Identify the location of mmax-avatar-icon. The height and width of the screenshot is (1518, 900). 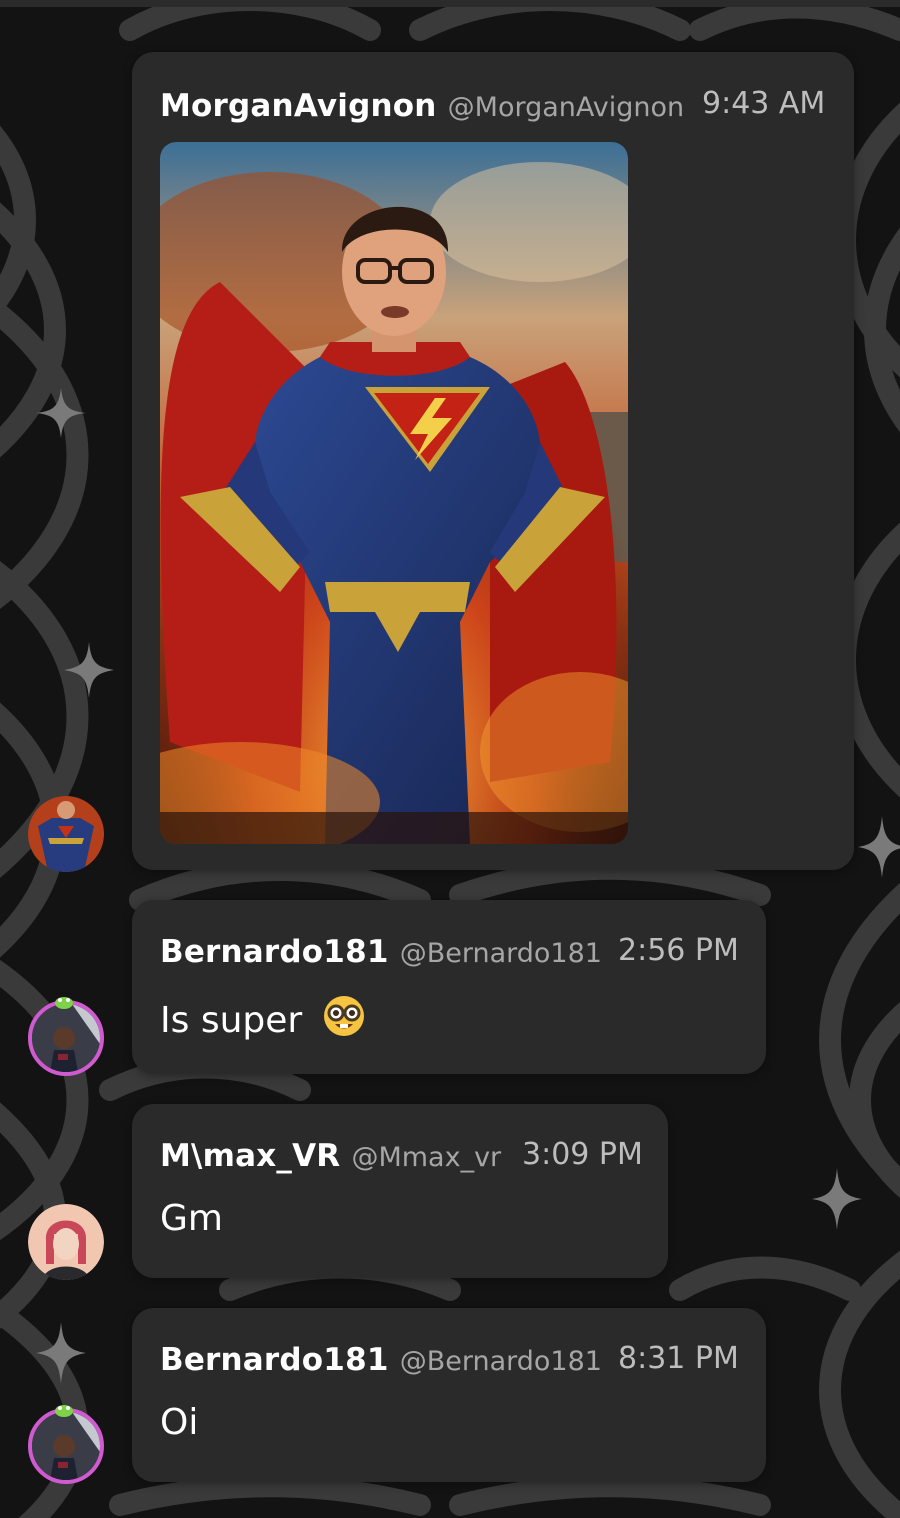
(66, 1242).